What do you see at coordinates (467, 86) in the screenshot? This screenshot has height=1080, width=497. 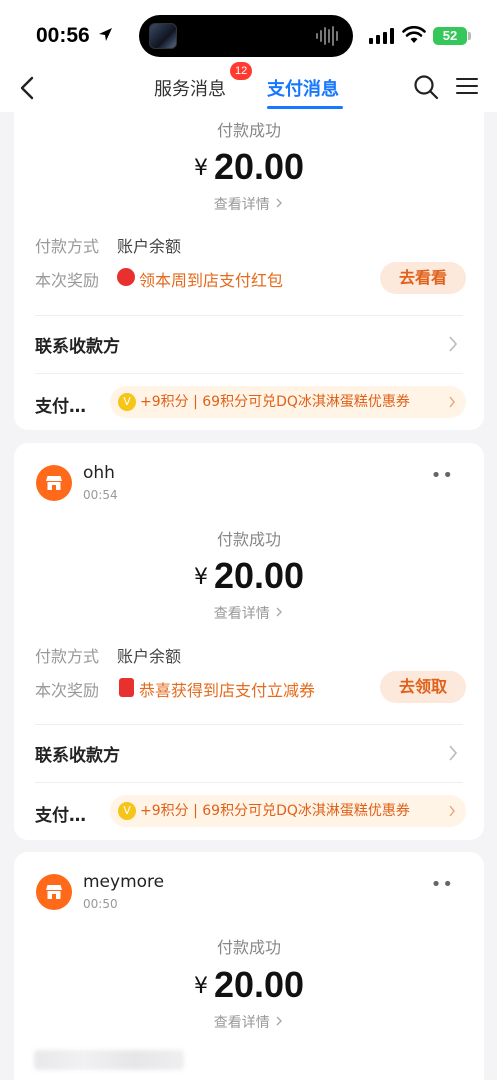 I see `menu-icon` at bounding box center [467, 86].